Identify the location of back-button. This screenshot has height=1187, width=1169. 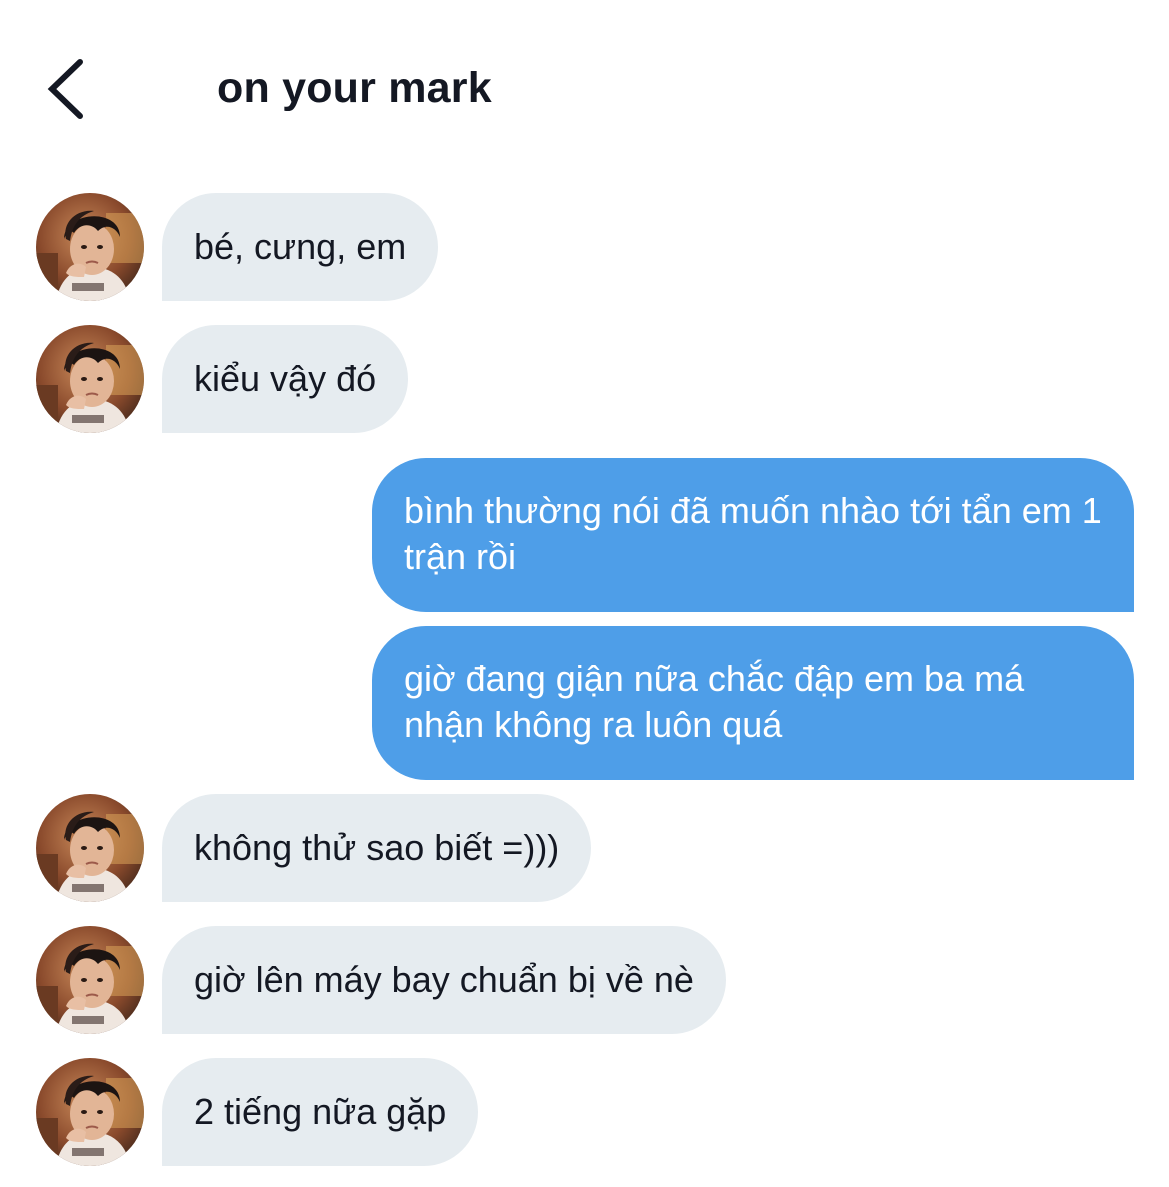
(65, 89).